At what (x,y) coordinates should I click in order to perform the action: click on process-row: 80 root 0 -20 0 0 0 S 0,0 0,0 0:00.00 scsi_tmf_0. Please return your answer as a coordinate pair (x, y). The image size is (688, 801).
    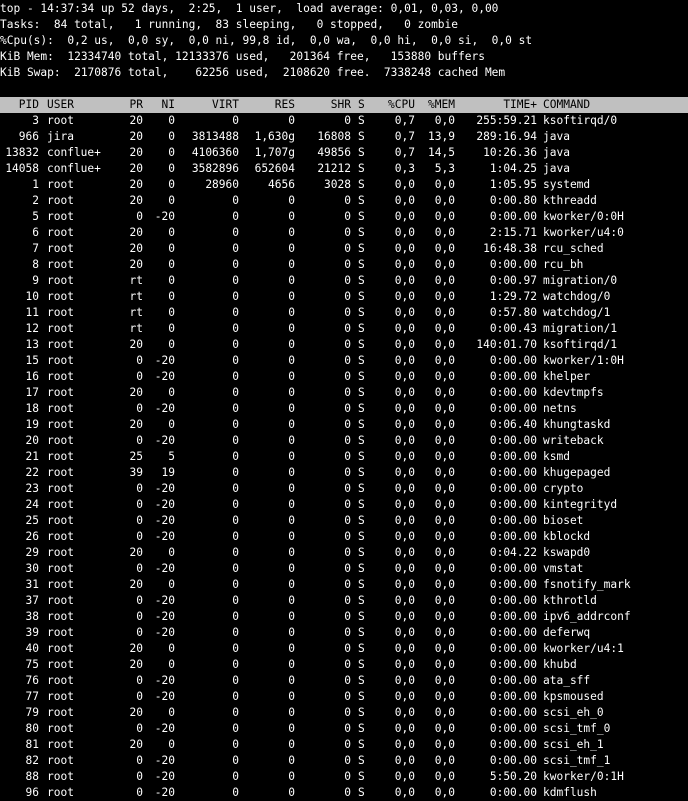
    Looking at the image, I should click on (344, 729).